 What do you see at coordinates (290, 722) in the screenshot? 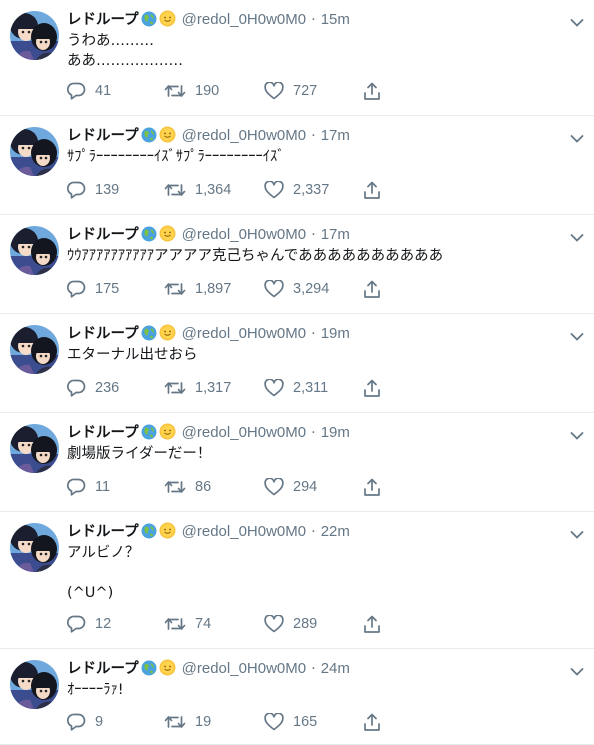
I see `like-button: 165` at bounding box center [290, 722].